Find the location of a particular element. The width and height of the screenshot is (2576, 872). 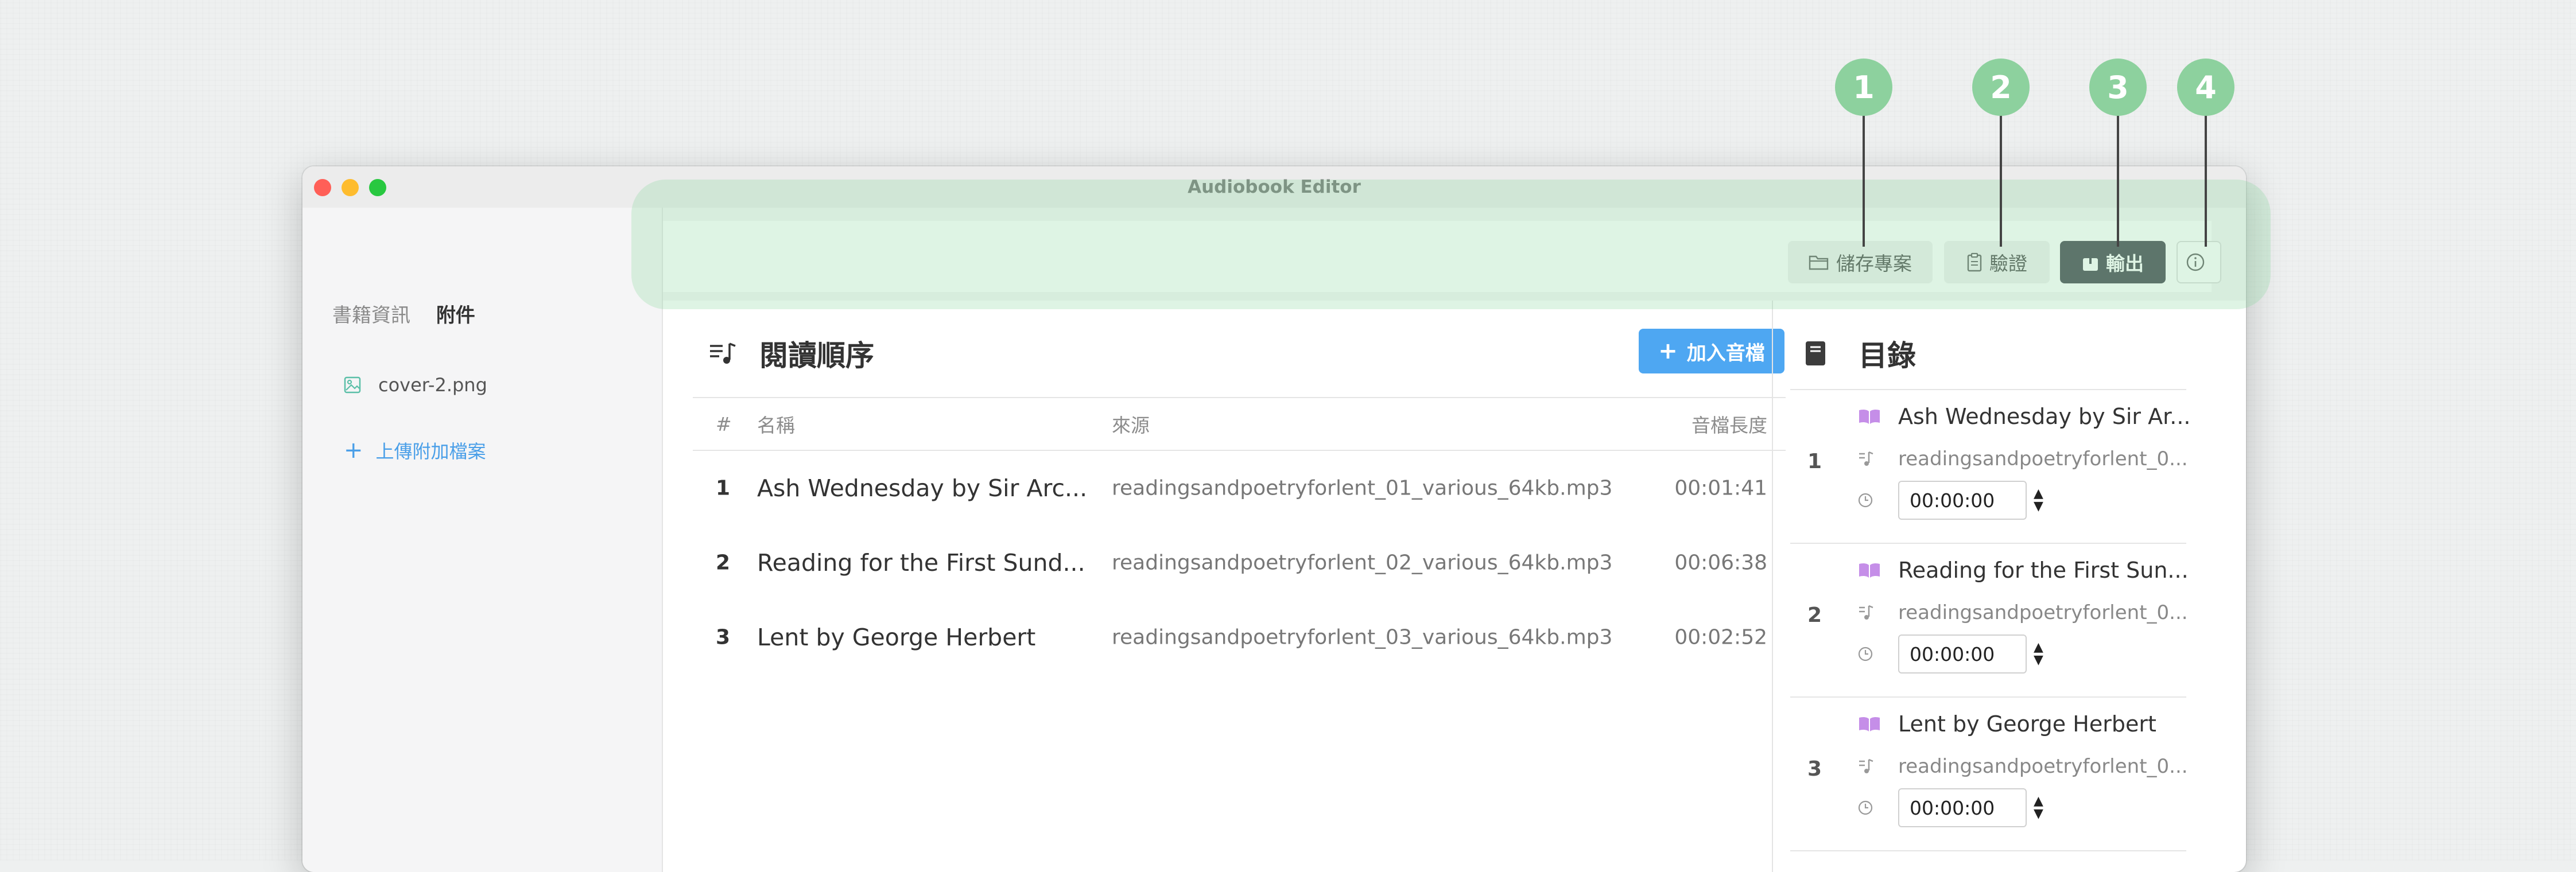

row-name: Lent by George Herbert is located at coordinates (896, 637).